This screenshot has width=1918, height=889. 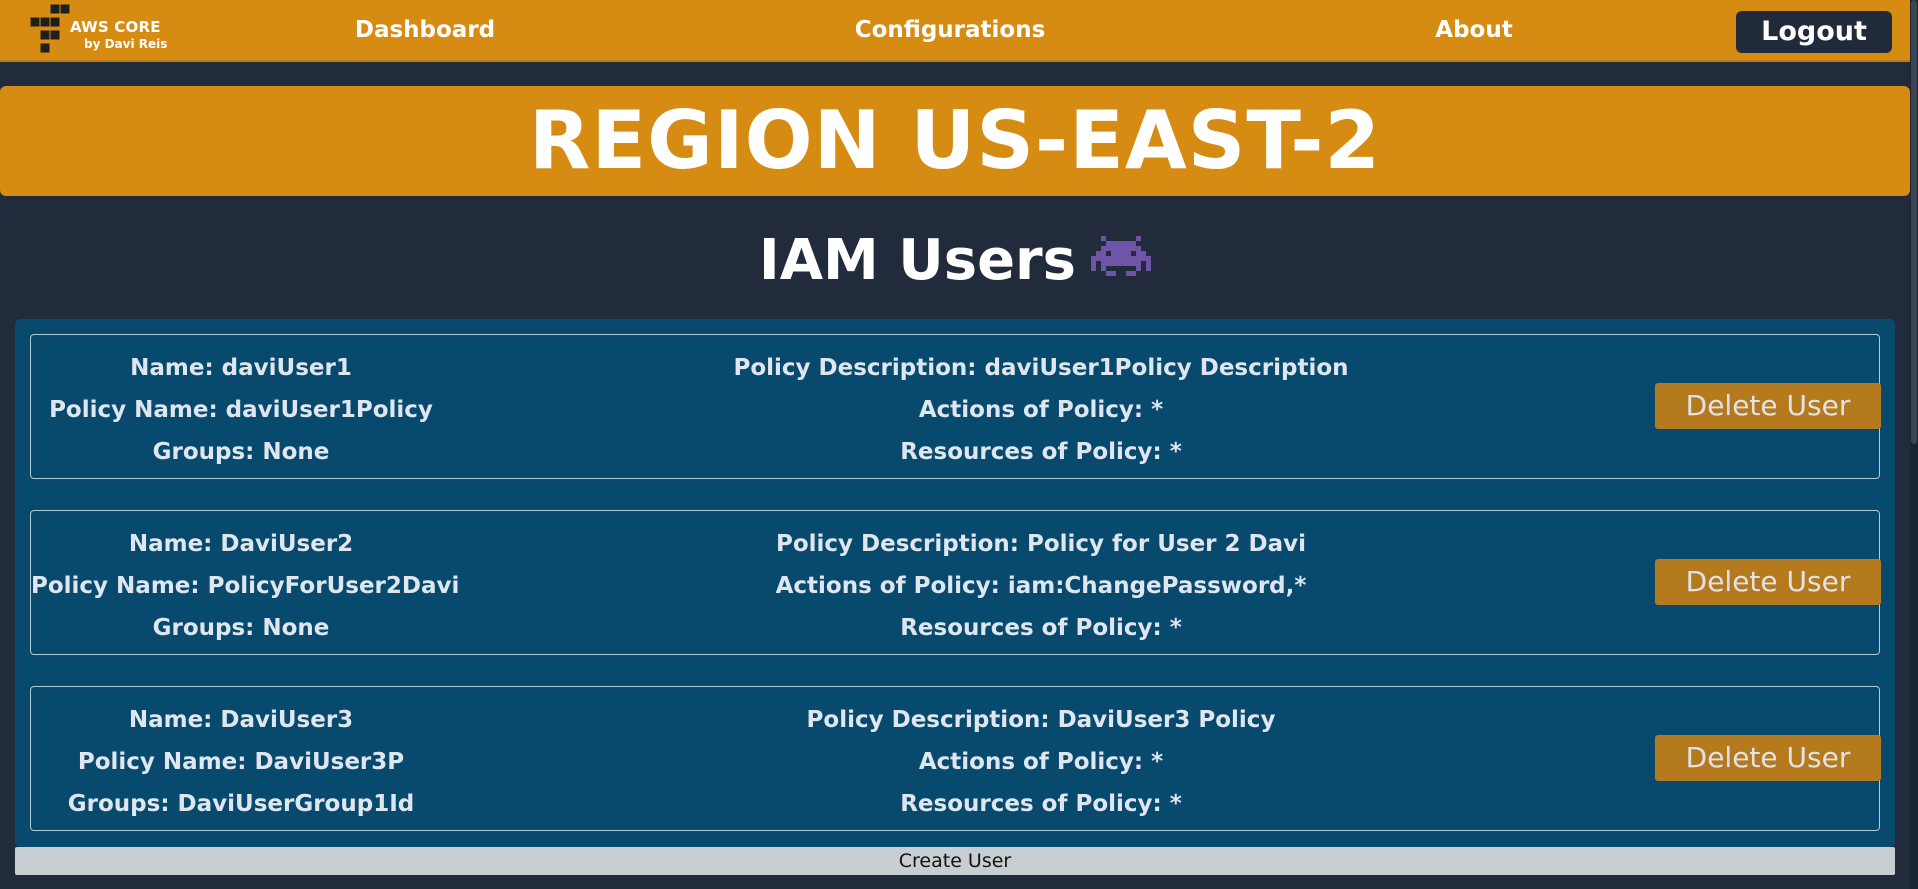 I want to click on alien-monster-icon, so click(x=1121, y=256).